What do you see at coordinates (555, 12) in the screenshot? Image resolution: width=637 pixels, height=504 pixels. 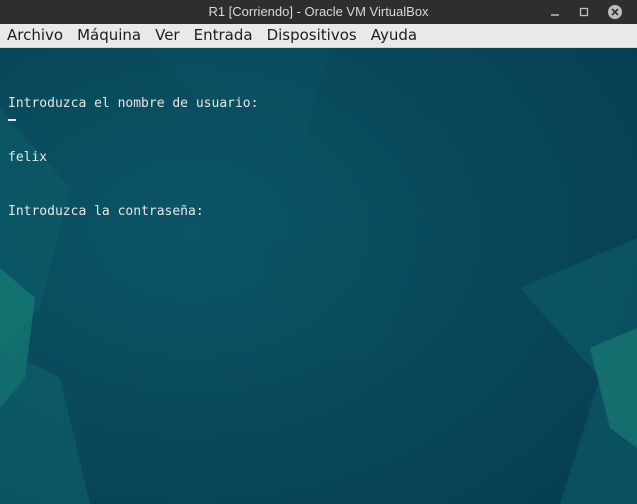 I see `minimize-icon` at bounding box center [555, 12].